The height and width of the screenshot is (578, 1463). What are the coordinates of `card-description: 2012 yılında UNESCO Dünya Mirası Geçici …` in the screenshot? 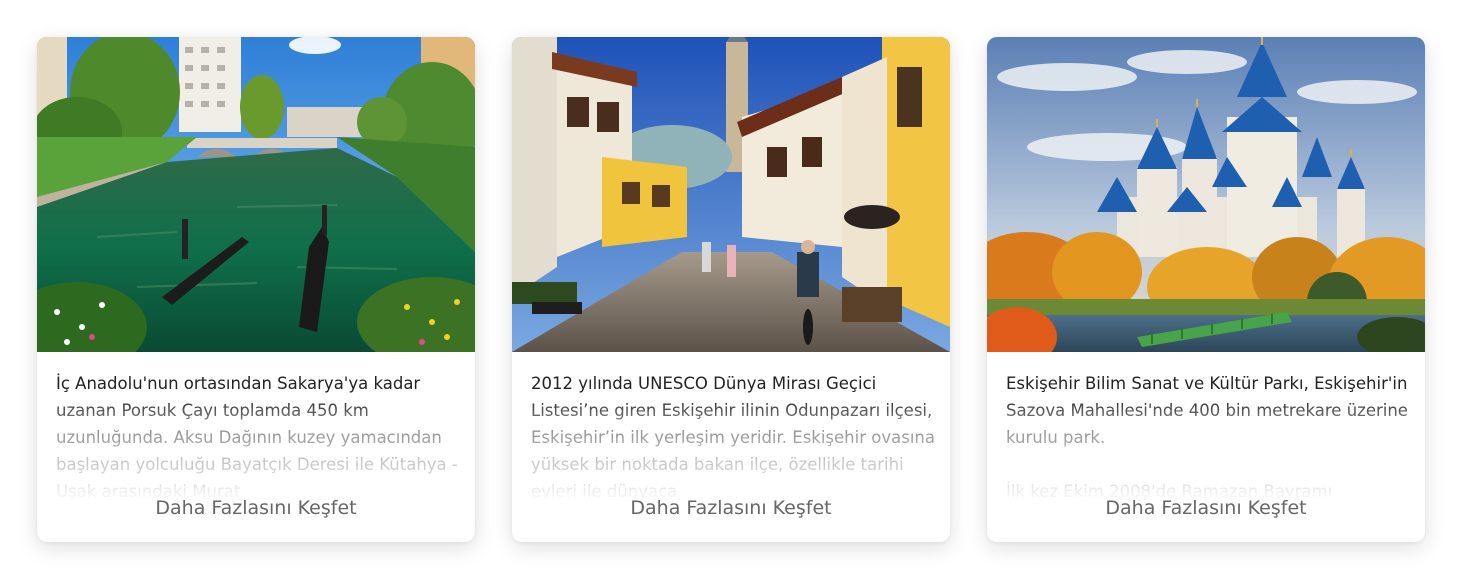 It's located at (733, 436).